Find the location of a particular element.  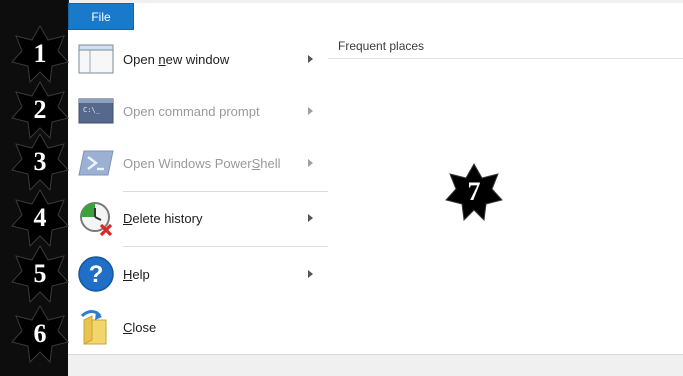

annotation-badge: 2 is located at coordinates (40, 110).